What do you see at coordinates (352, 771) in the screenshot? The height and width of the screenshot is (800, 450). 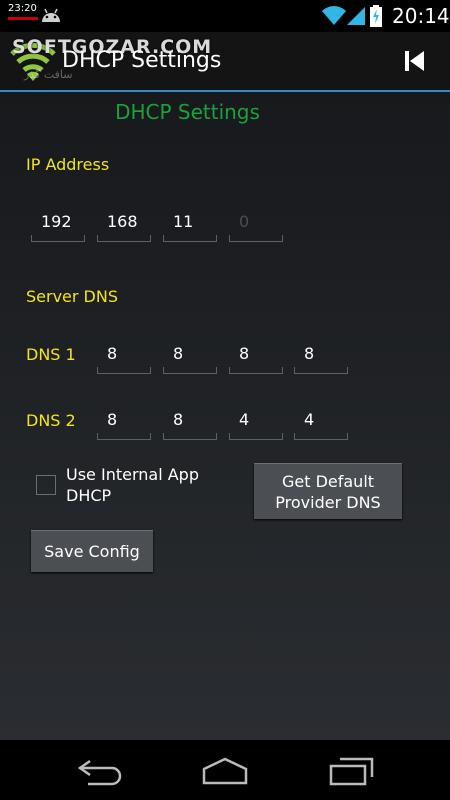 I see `recent-apps-nav-icon` at bounding box center [352, 771].